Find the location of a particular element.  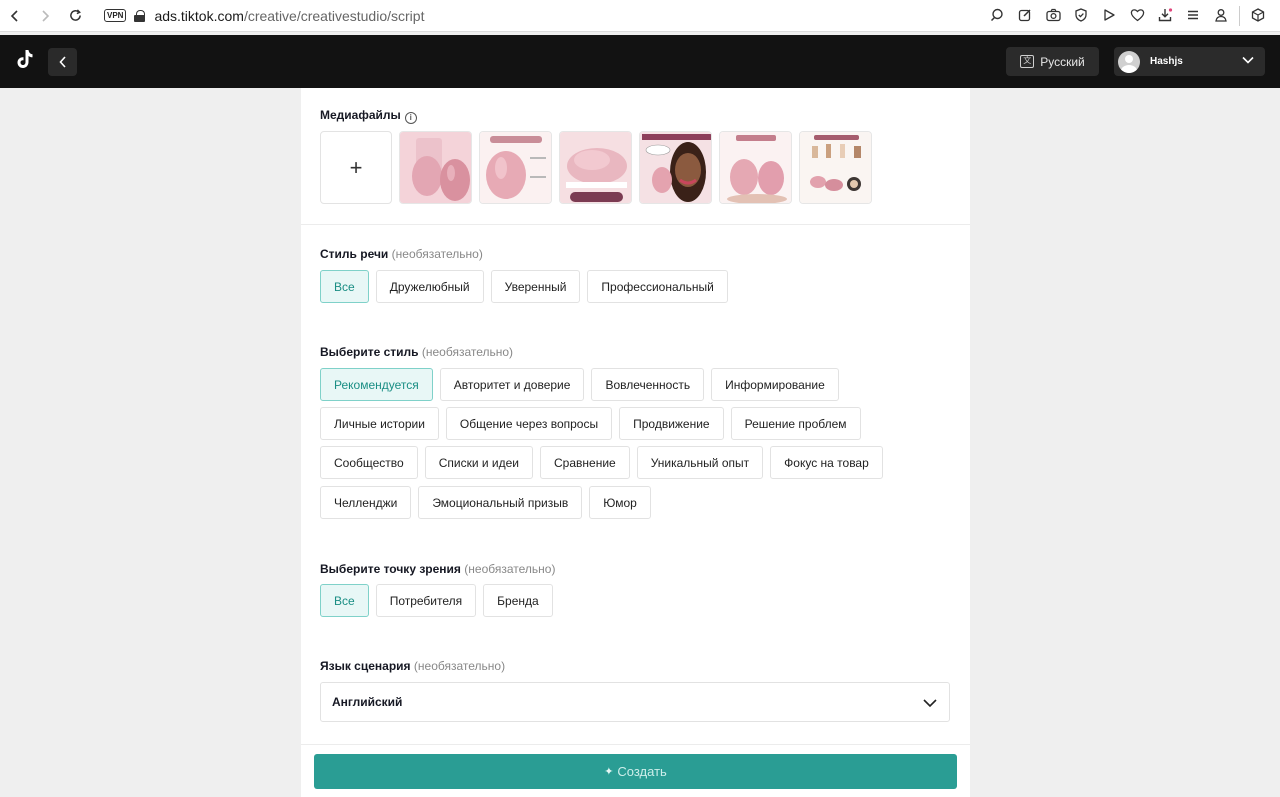

app-header: 文 Русский Hashjs is located at coordinates (640, 61).